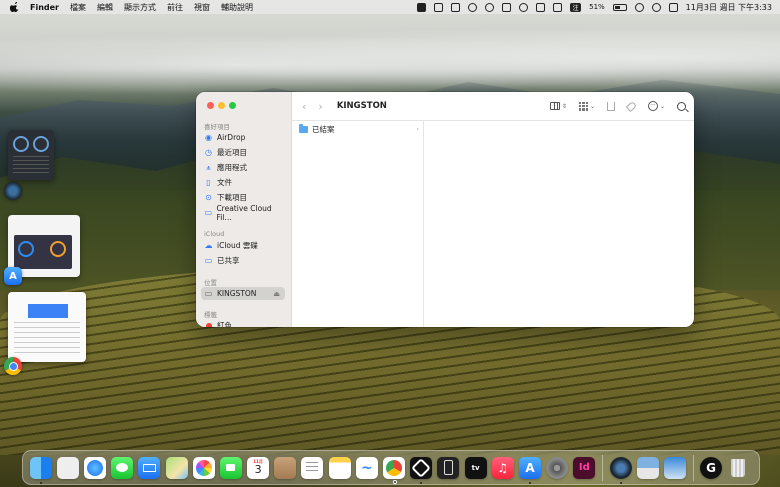 The image size is (780, 487). What do you see at coordinates (208, 260) in the screenshot?
I see `shared-folder-icon: ▭` at bounding box center [208, 260].